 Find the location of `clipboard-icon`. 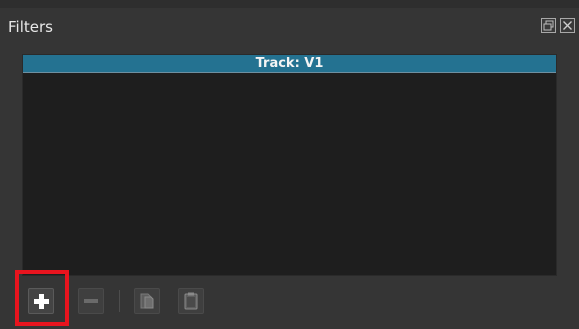

clipboard-icon is located at coordinates (191, 301).